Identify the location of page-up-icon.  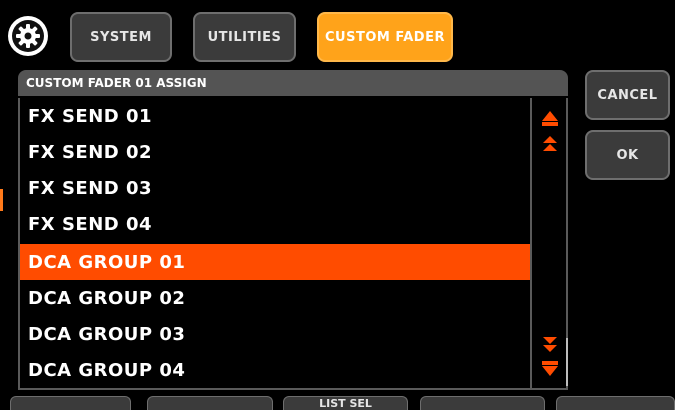
(550, 144).